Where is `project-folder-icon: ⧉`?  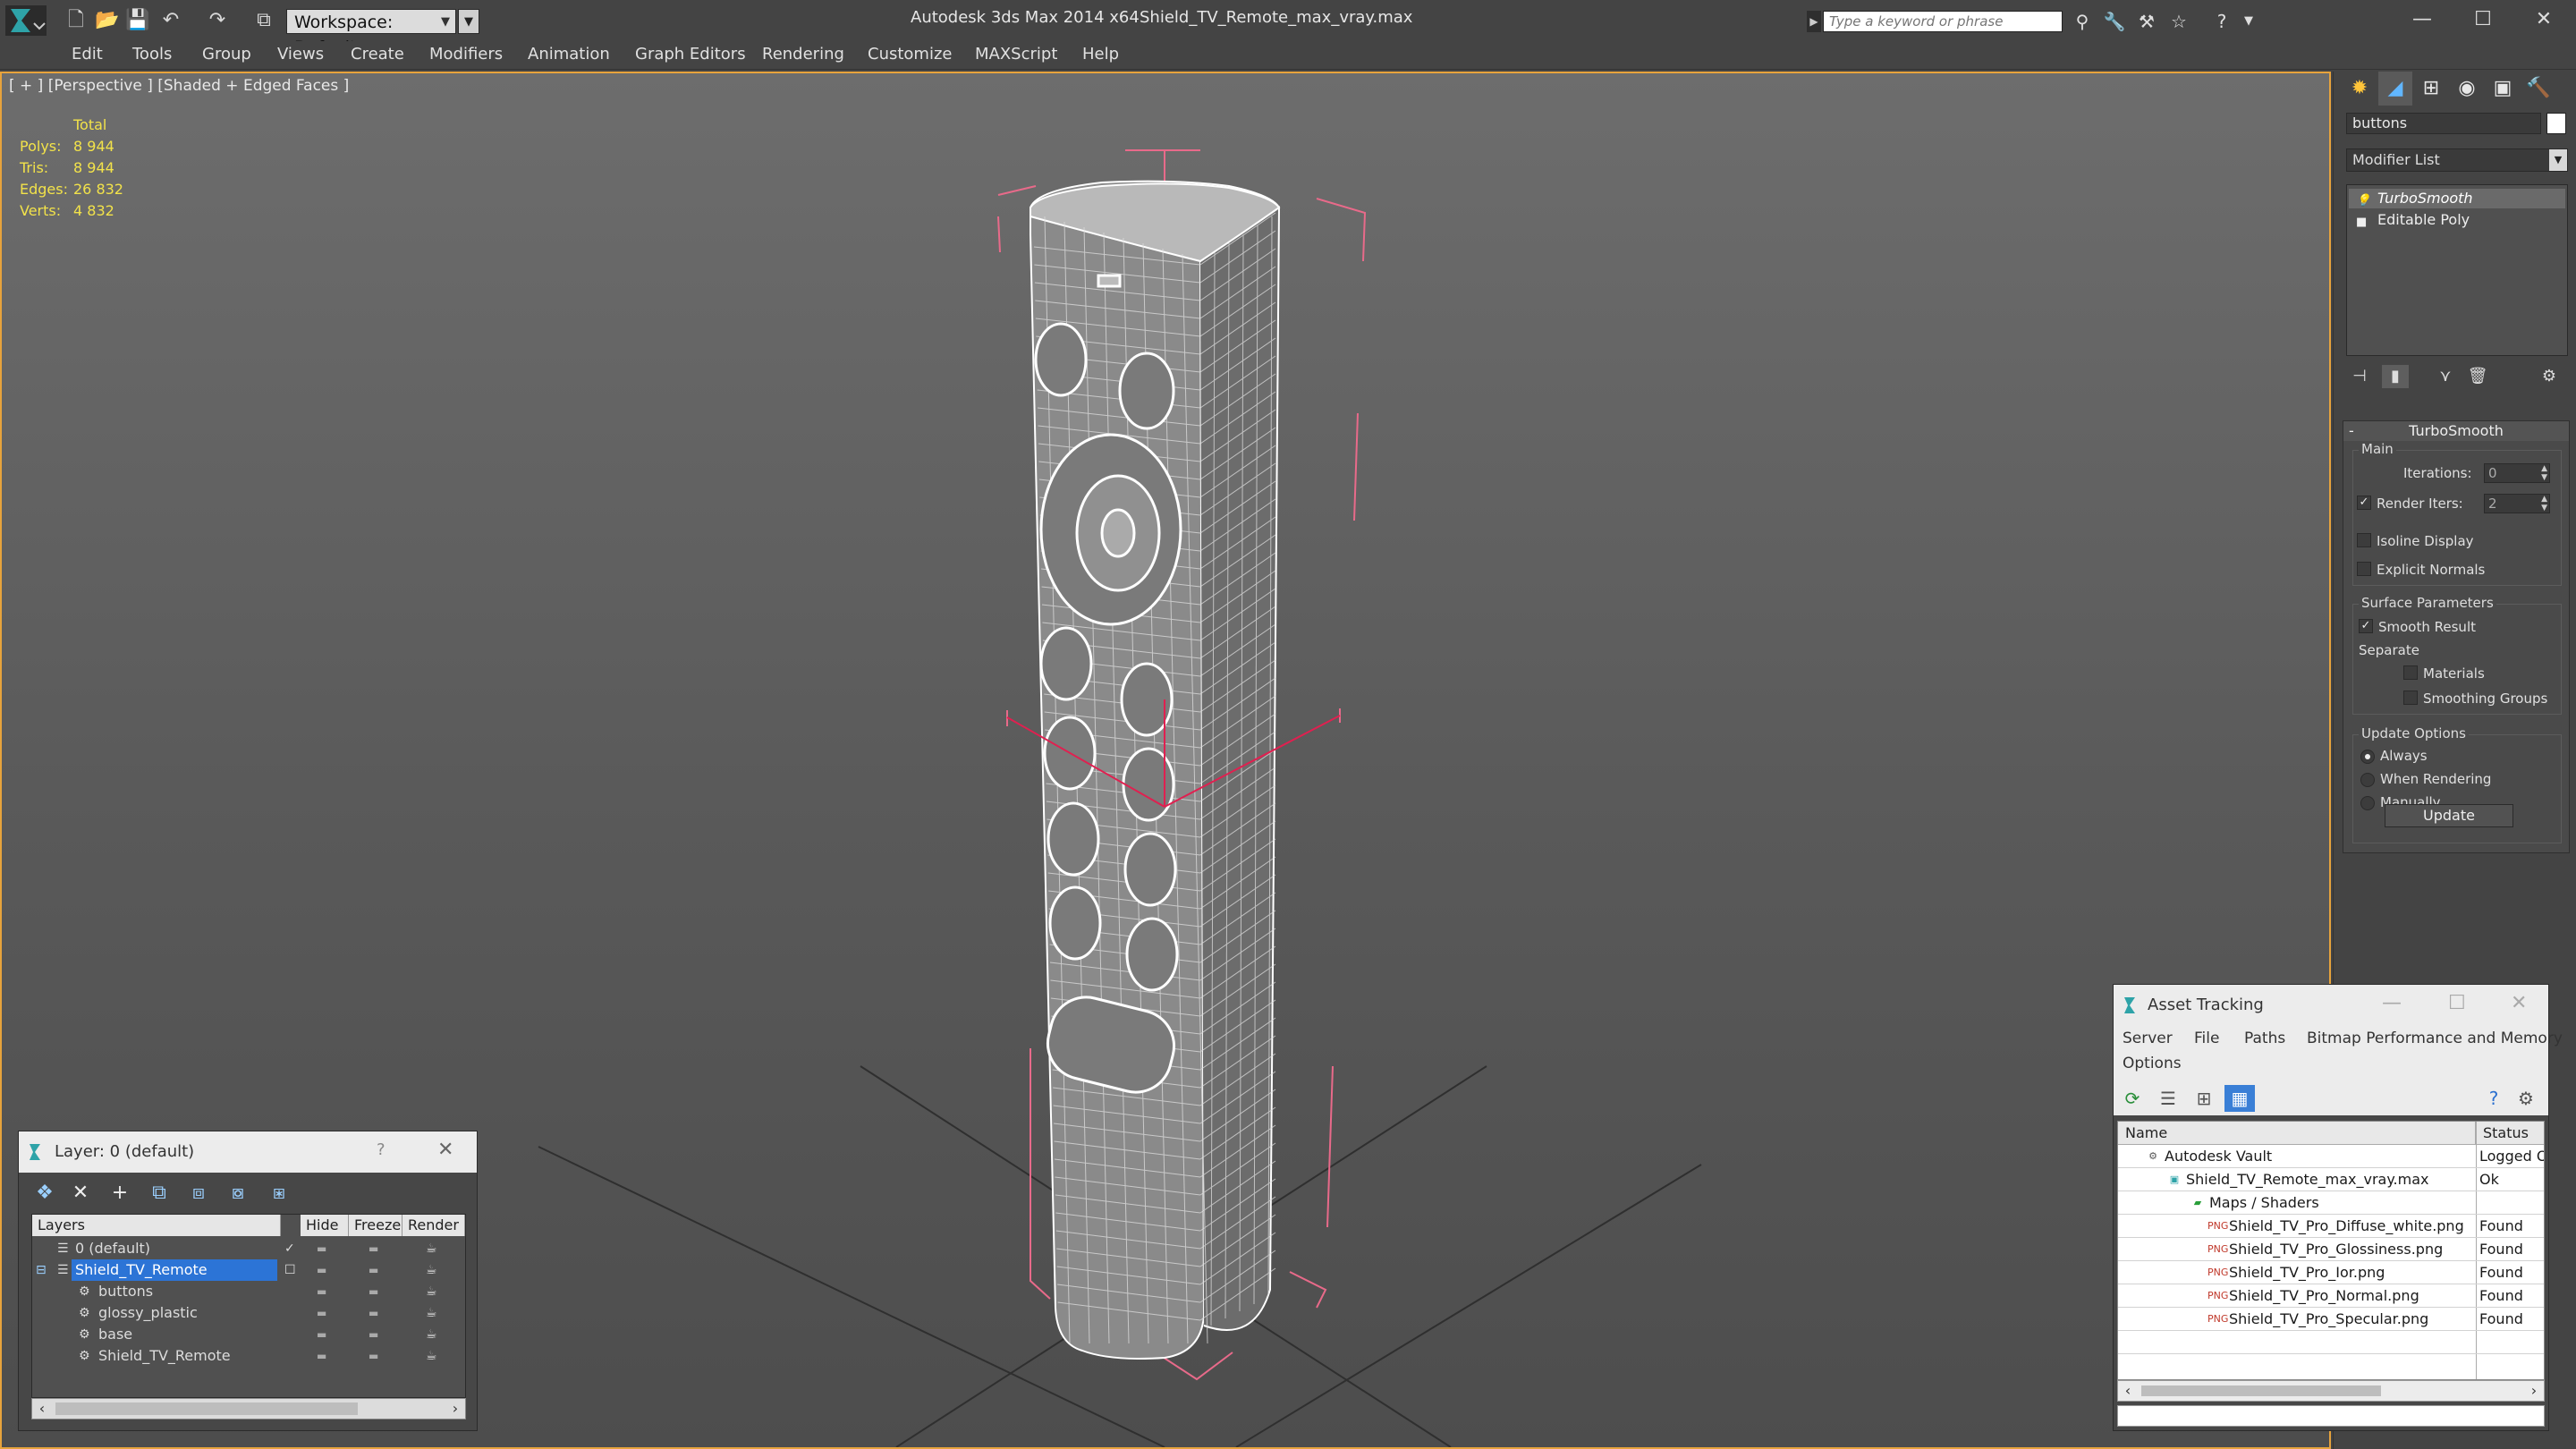
project-folder-icon: ⧉ is located at coordinates (263, 20).